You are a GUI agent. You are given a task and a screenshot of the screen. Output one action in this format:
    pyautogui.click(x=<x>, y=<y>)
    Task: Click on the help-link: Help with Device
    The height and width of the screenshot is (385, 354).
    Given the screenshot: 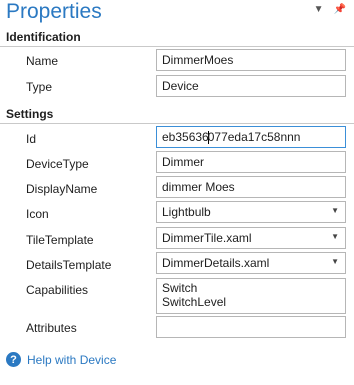 What is the action you would take?
    pyautogui.click(x=71, y=360)
    